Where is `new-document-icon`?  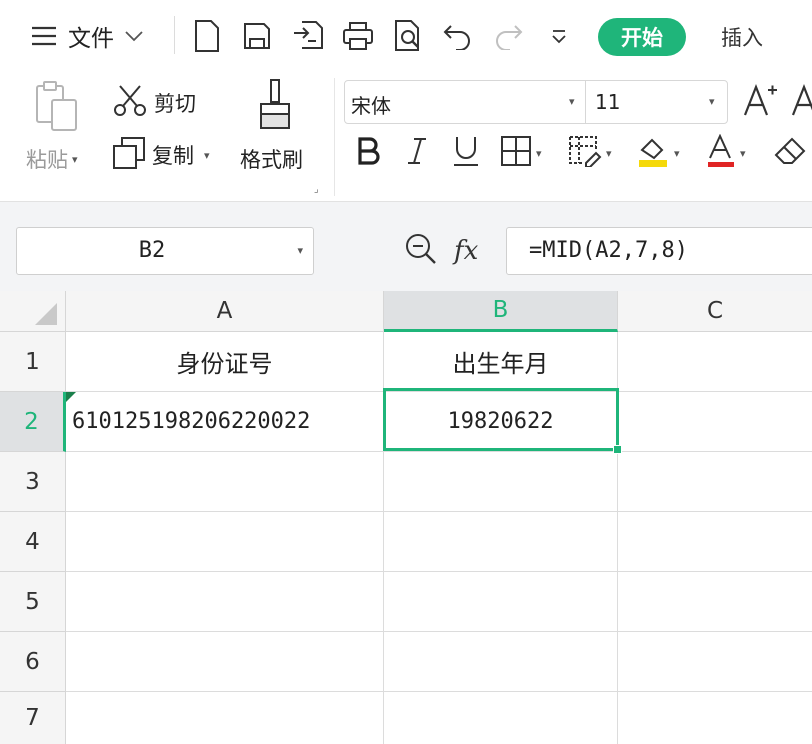
new-document-icon is located at coordinates (207, 36).